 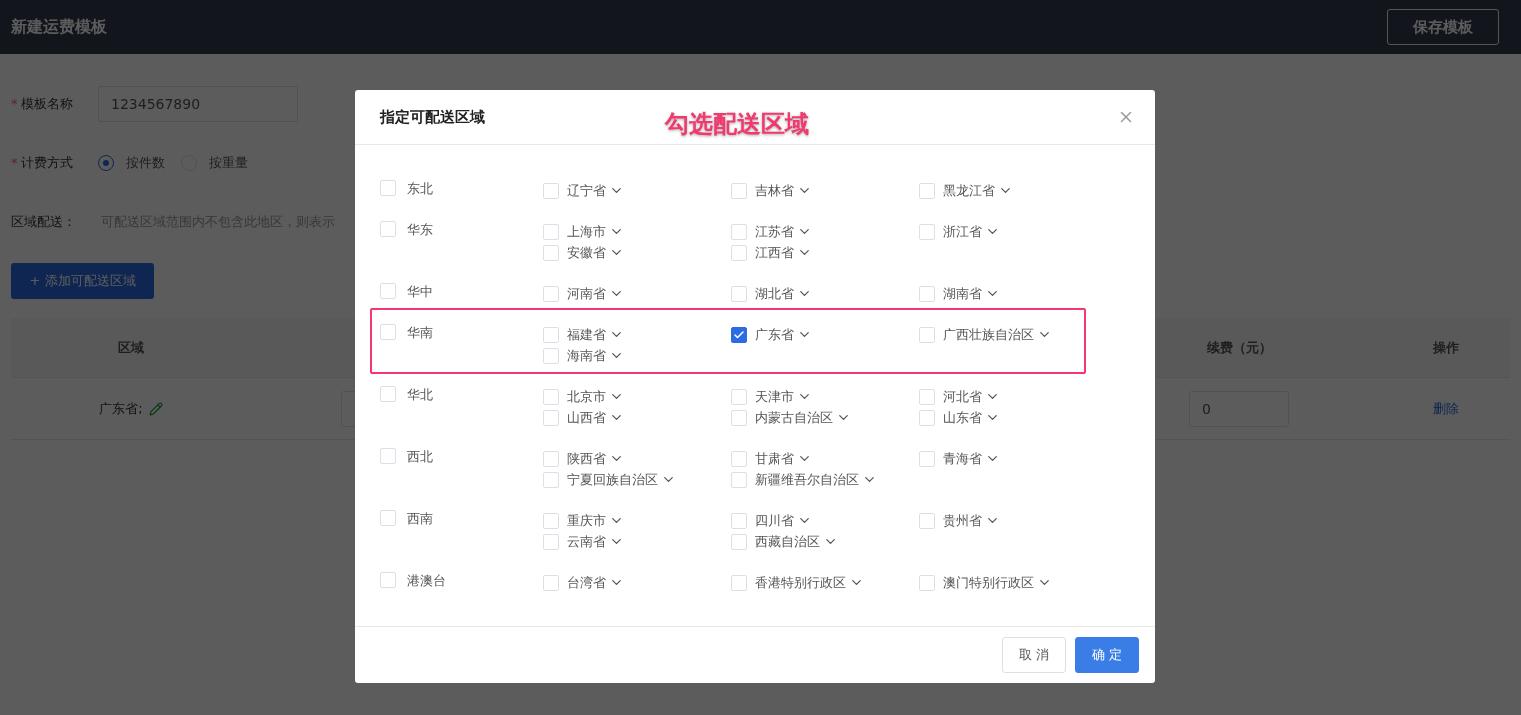 I want to click on province-label: 宁夏回族自治区, so click(x=612, y=479).